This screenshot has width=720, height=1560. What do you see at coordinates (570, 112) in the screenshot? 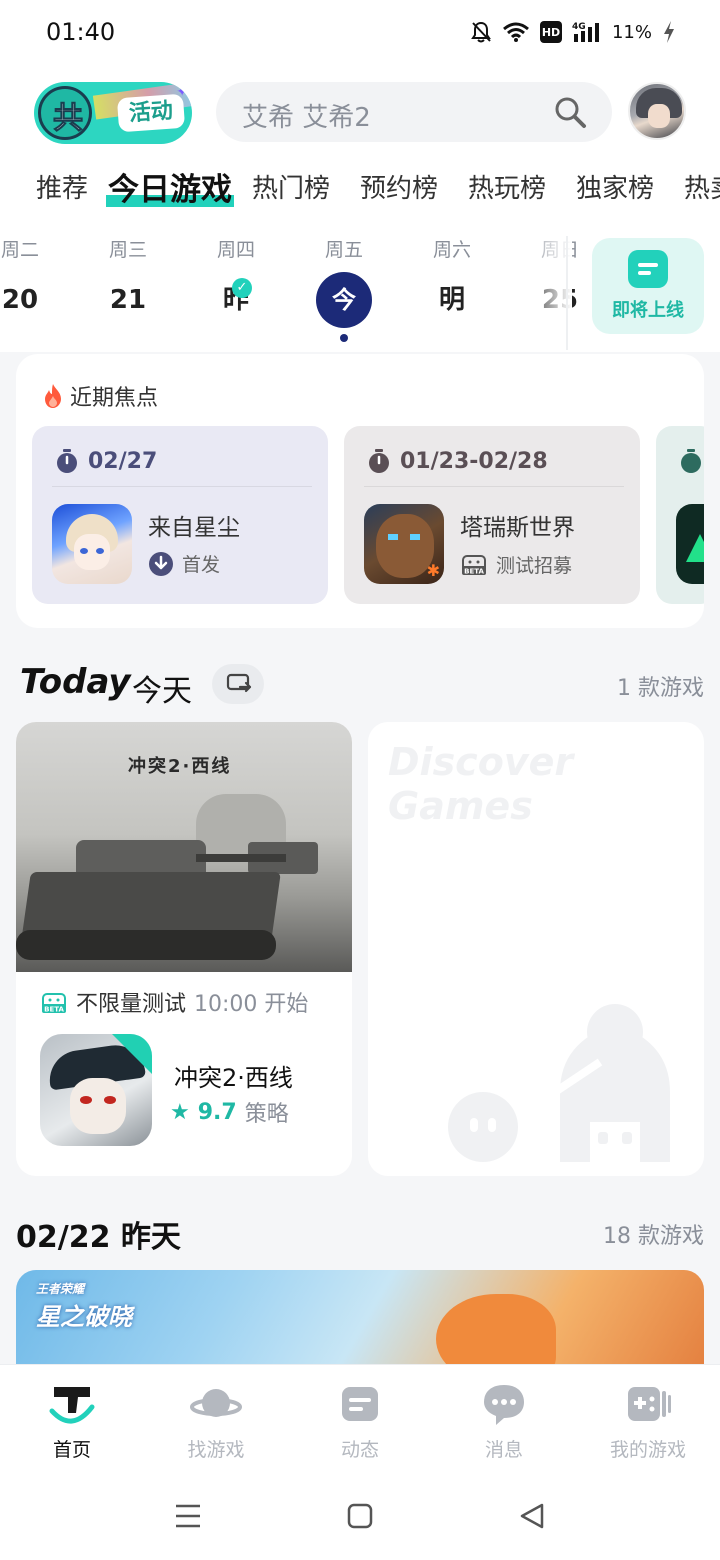
I see `search-icon` at bounding box center [570, 112].